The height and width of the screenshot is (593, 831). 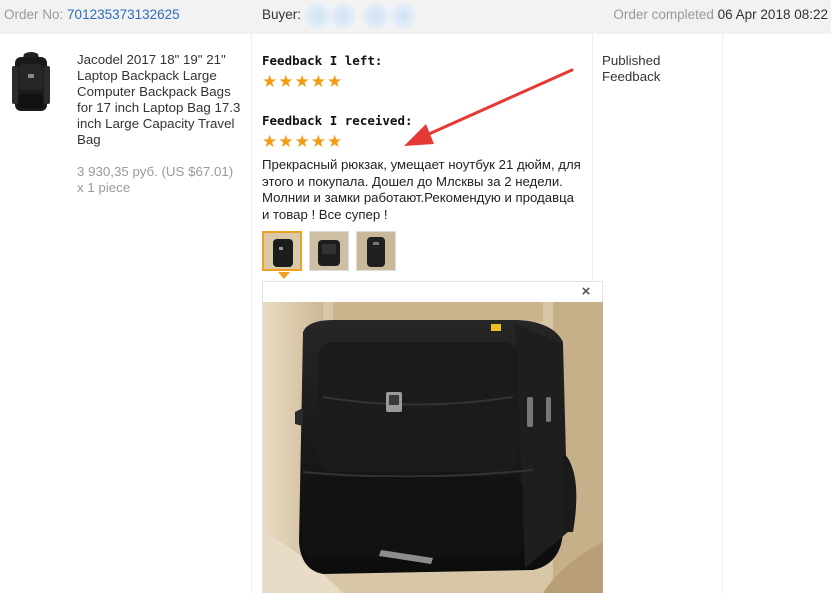 What do you see at coordinates (104, 187) in the screenshot?
I see `product-quantity: x 1 piece` at bounding box center [104, 187].